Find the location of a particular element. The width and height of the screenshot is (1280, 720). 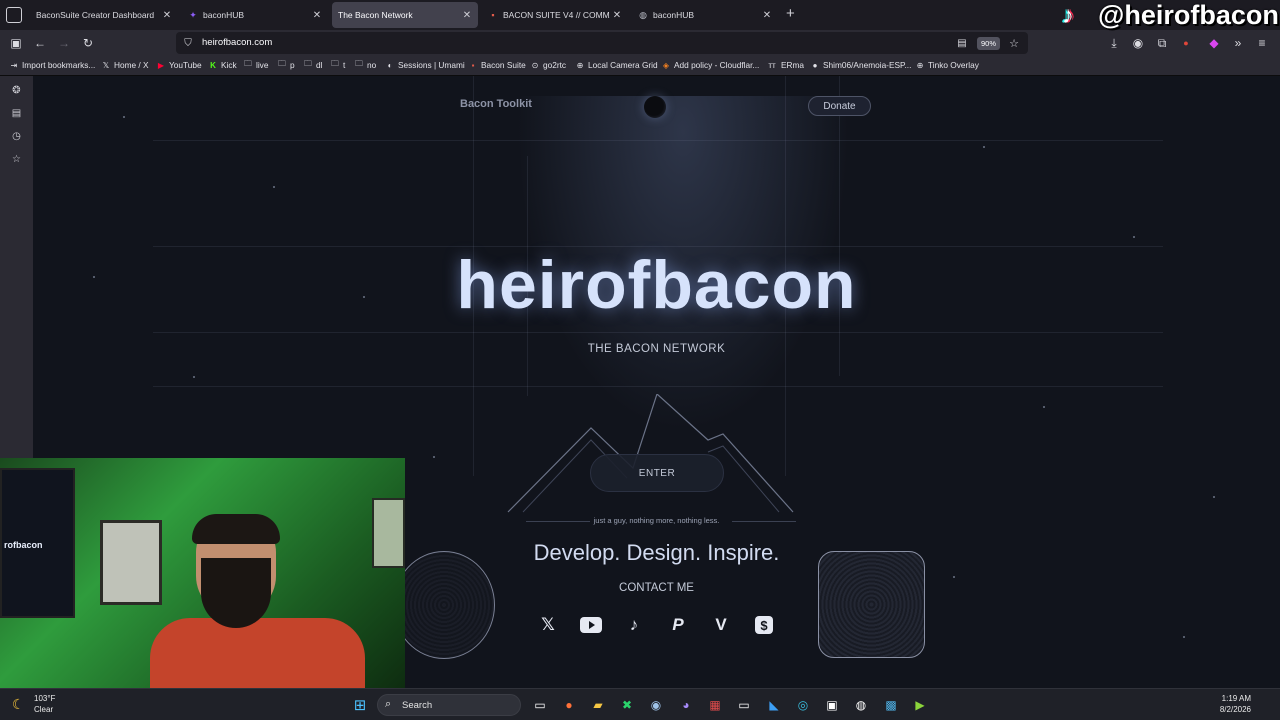

bookmark-item: ▶ YouTube is located at coordinates (179, 65).